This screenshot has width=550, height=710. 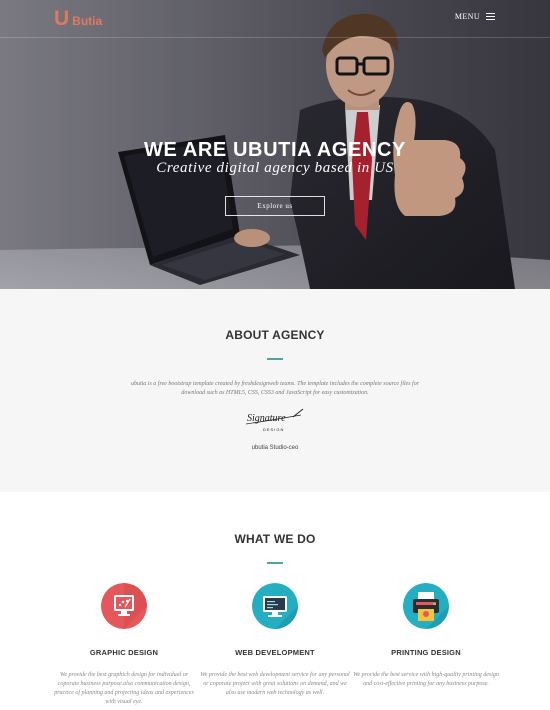 What do you see at coordinates (124, 606) in the screenshot?
I see `graphic-design-icon` at bounding box center [124, 606].